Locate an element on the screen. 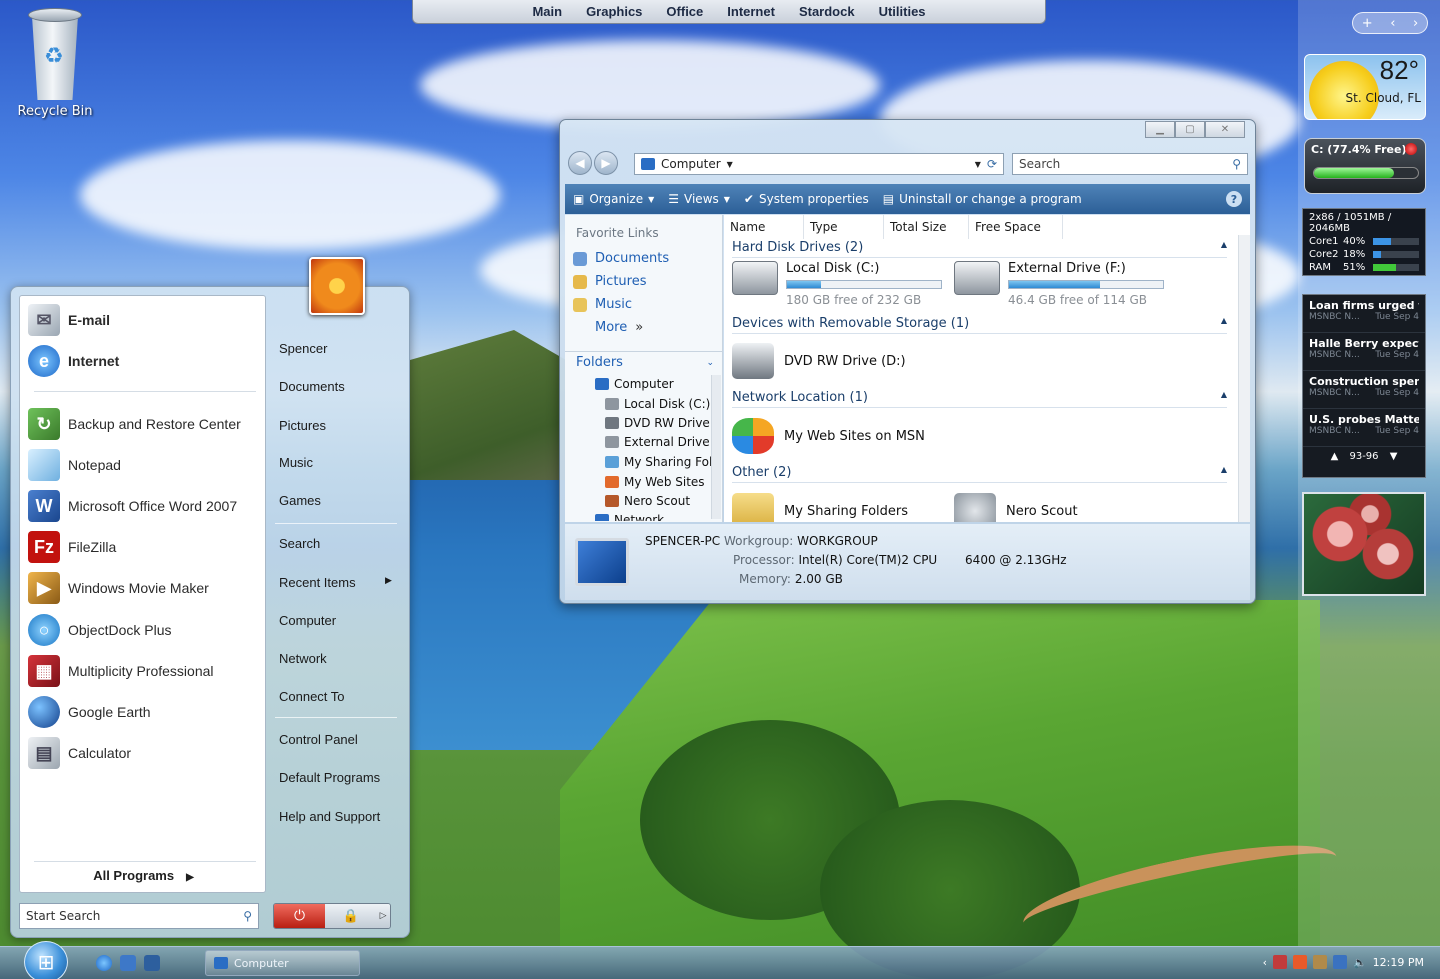 The height and width of the screenshot is (979, 1440). explorer-search-input: Search ⚲ is located at coordinates (1130, 164).